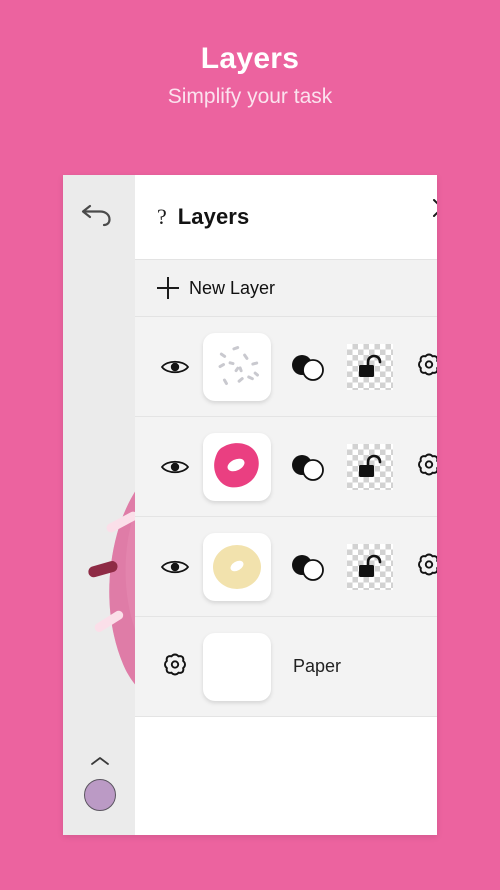 The image size is (500, 890). I want to click on promo-header: Layers Simplify your task, so click(250, 56).